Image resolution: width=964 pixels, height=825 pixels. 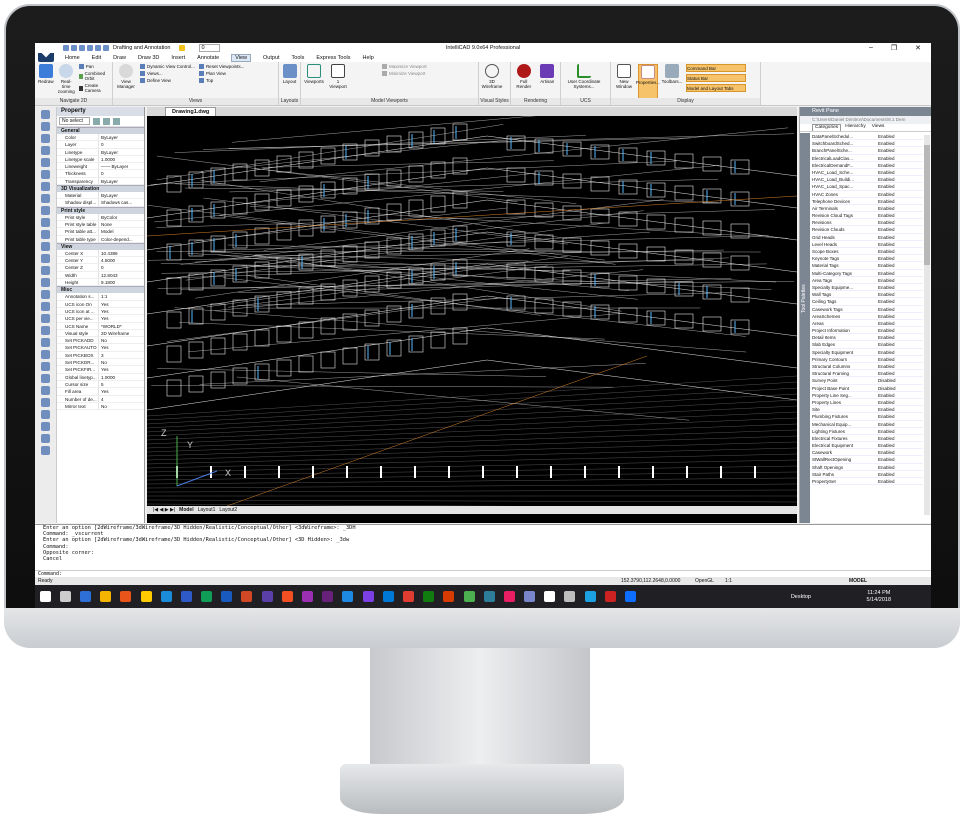 What do you see at coordinates (918, 48) in the screenshot?
I see `close-button: ✕` at bounding box center [918, 48].